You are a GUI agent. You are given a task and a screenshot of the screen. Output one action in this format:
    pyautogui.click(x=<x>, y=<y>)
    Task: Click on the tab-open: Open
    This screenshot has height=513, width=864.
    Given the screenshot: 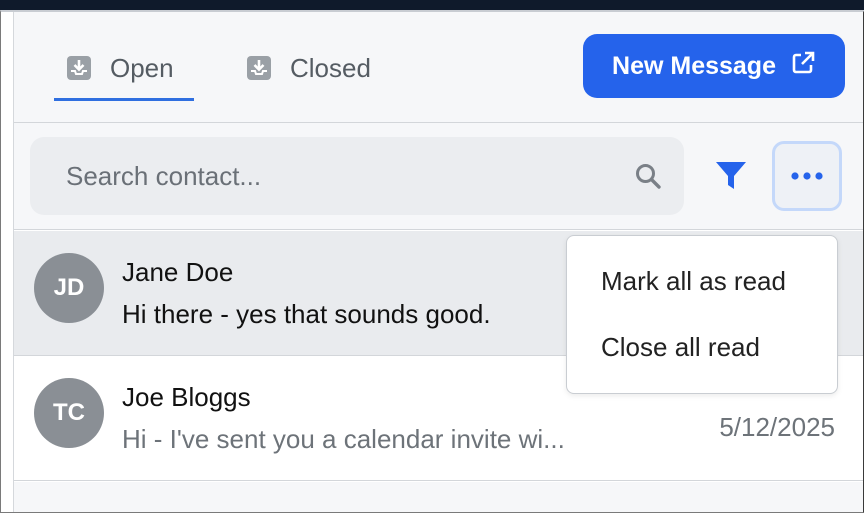 What is the action you would take?
    pyautogui.click(x=120, y=68)
    